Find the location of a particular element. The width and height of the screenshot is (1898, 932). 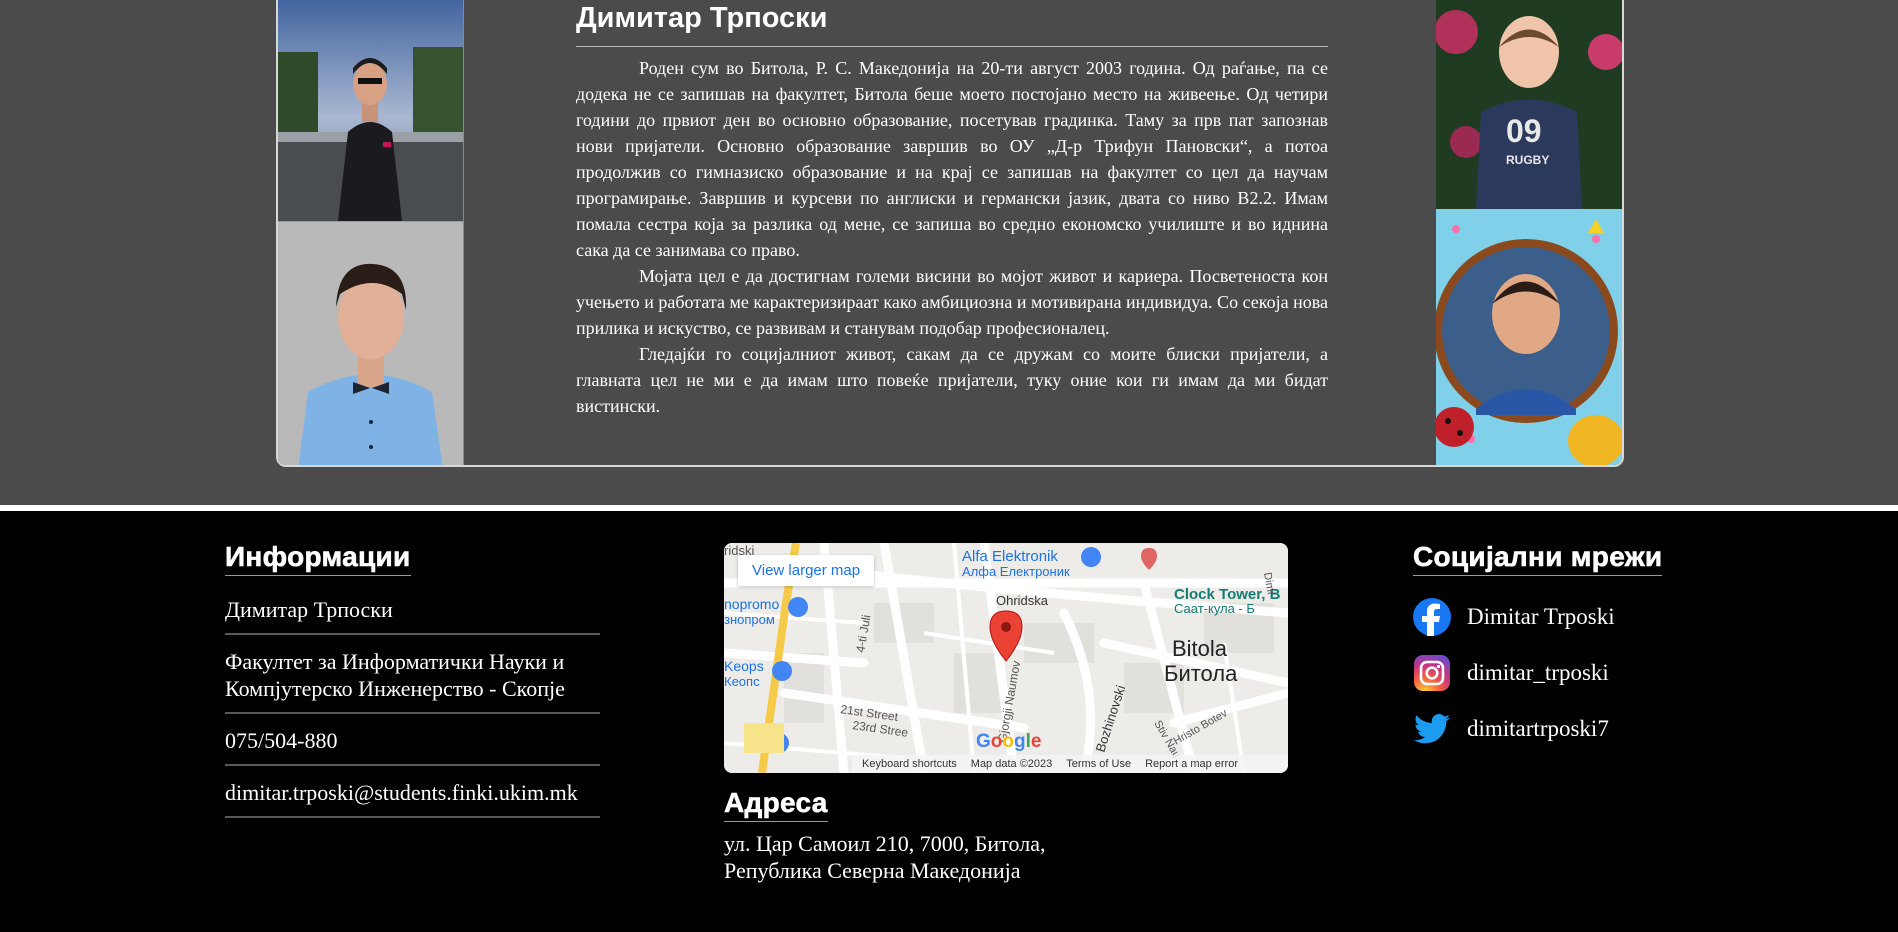

map-label: Кеопс is located at coordinates (742, 681).